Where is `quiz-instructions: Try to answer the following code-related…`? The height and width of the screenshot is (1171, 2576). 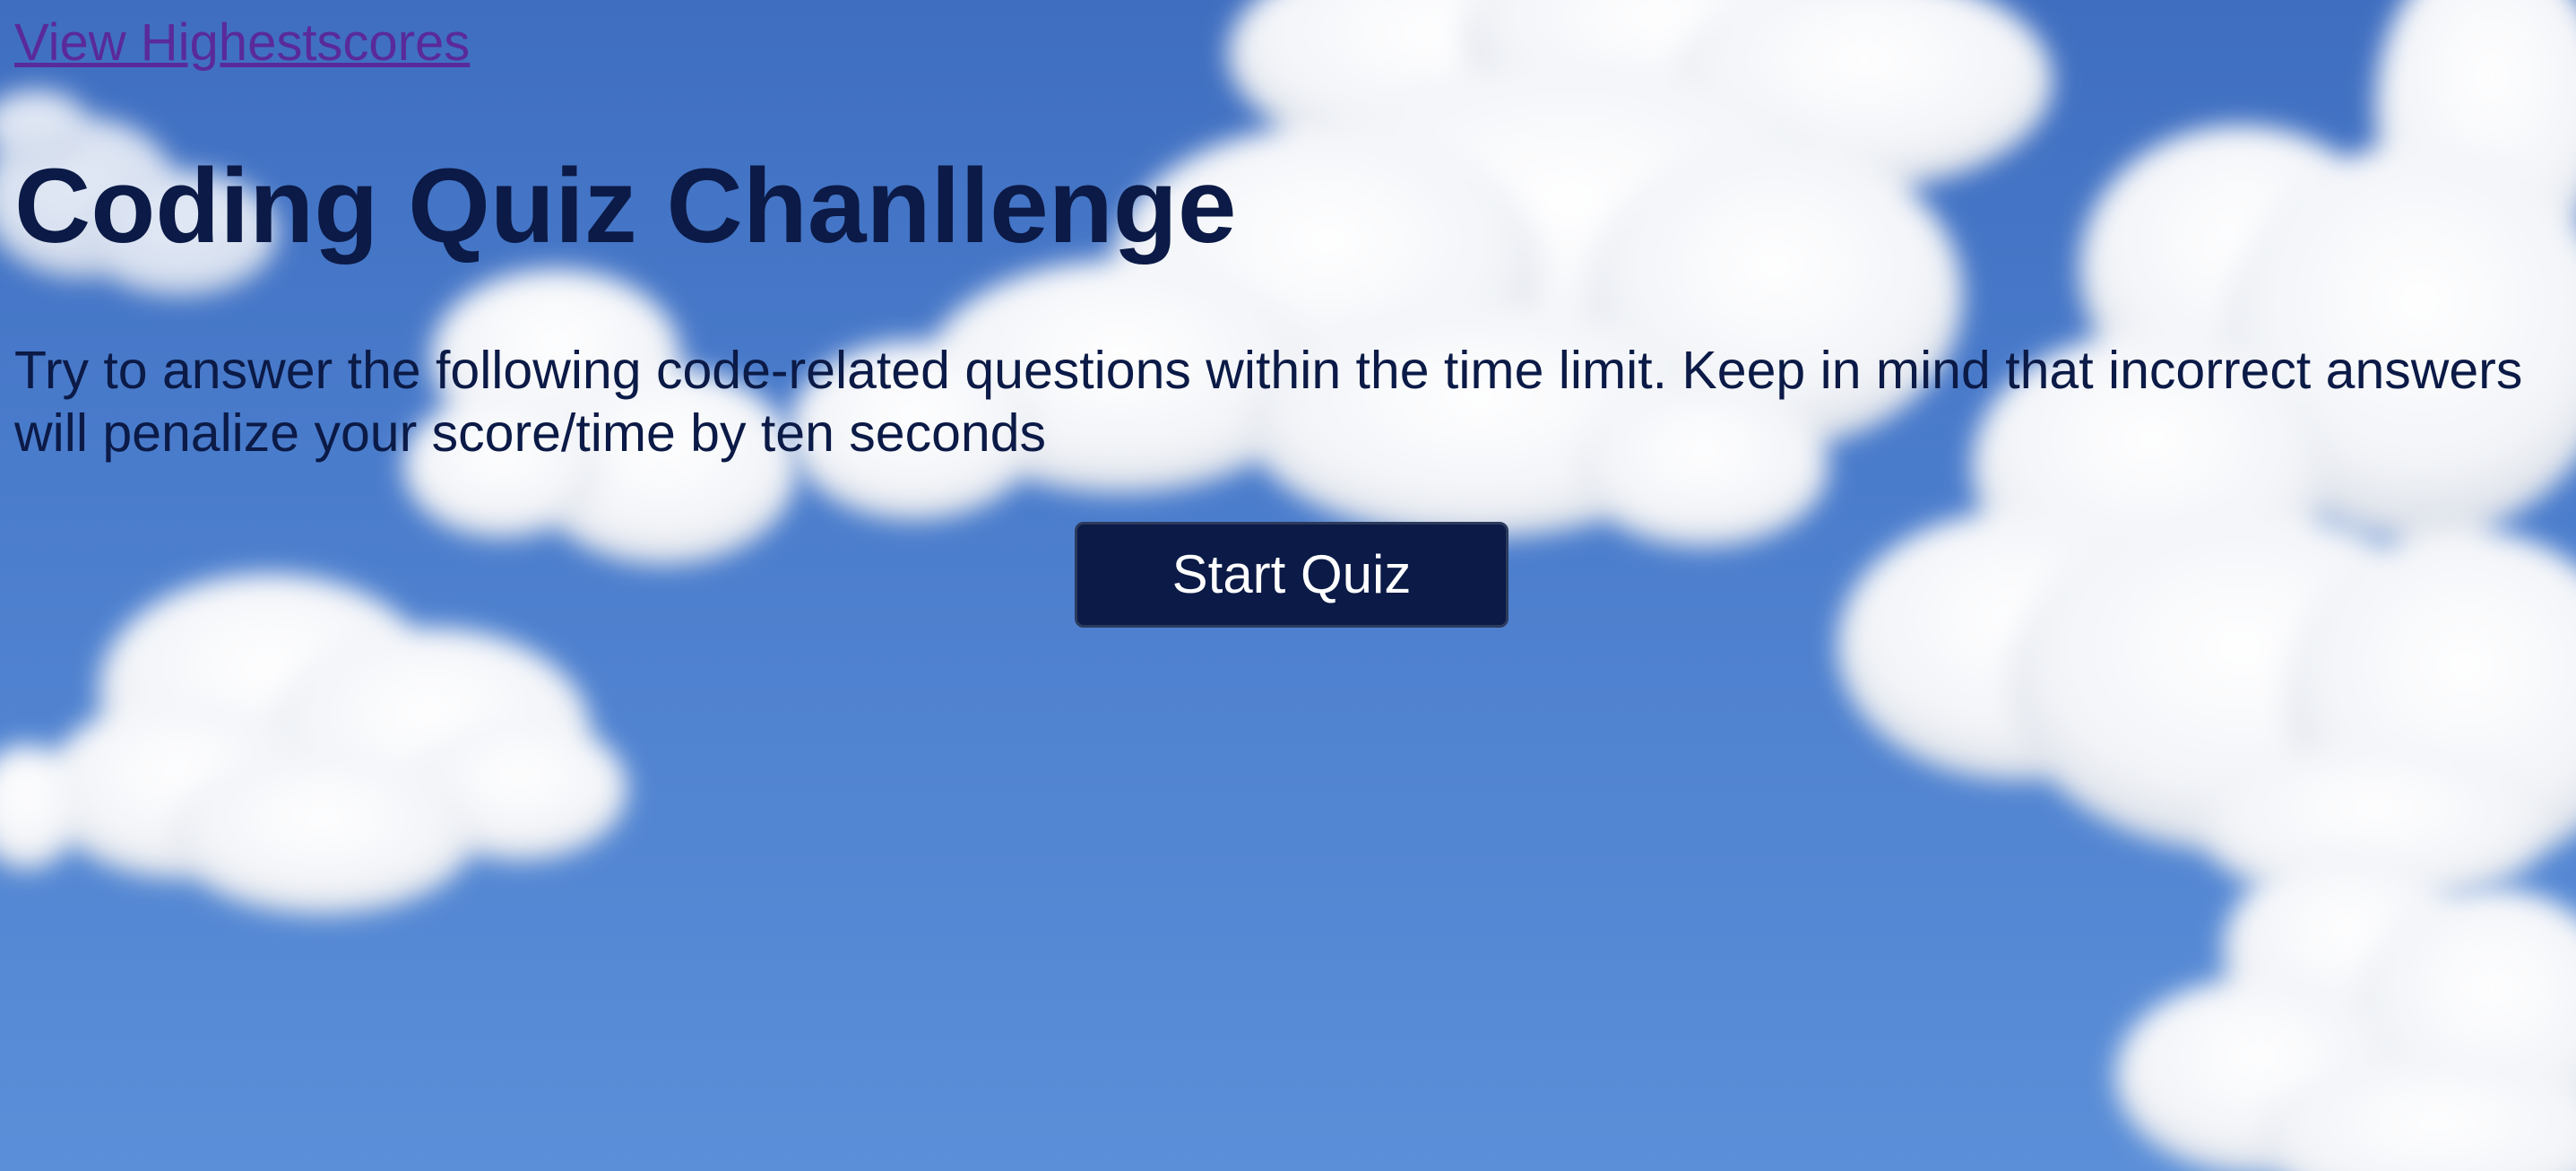
quiz-instructions: Try to answer the following code-related… is located at coordinates (1268, 402).